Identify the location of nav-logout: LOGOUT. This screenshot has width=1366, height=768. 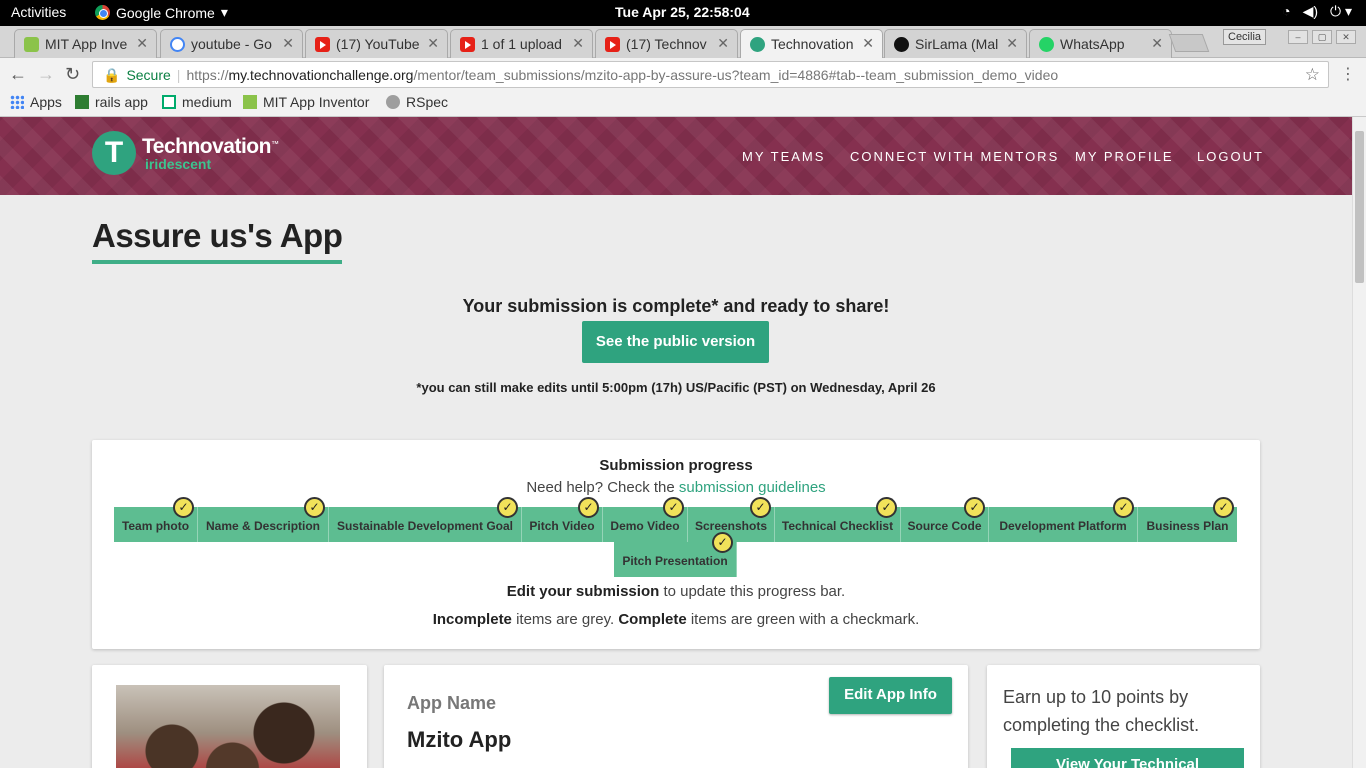
(1230, 156).